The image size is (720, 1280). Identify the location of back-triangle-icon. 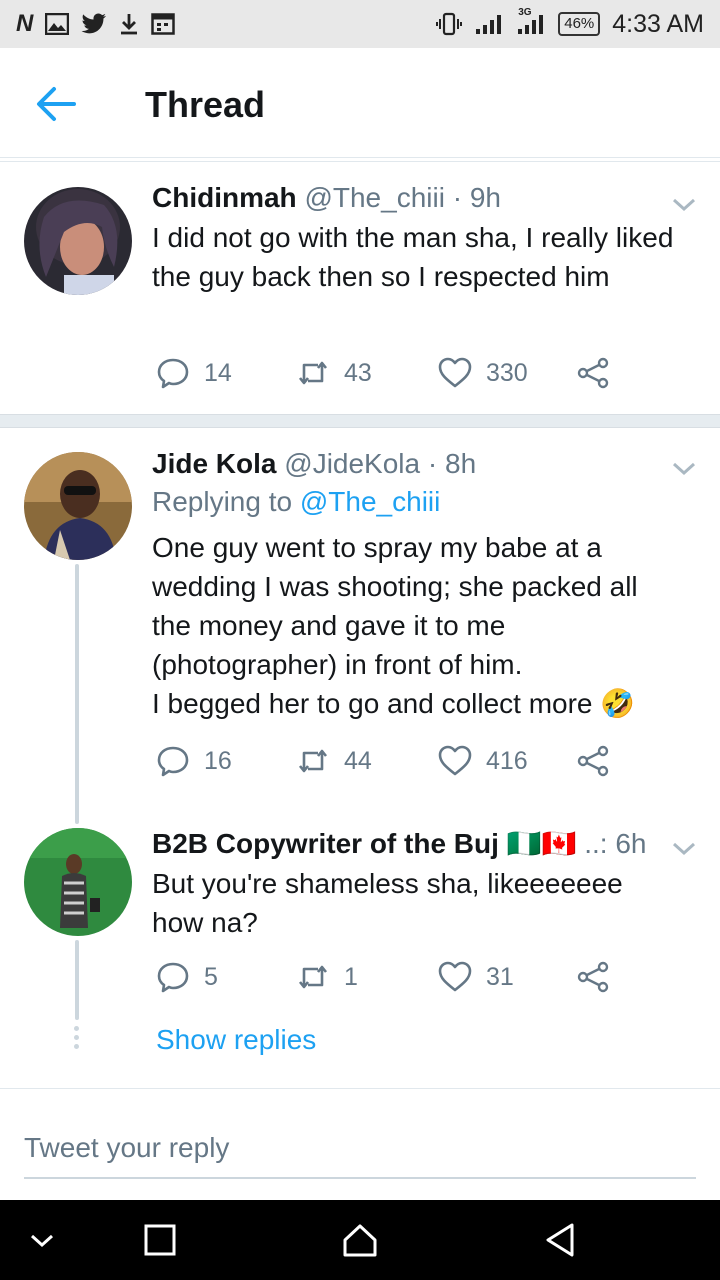
(560, 1240).